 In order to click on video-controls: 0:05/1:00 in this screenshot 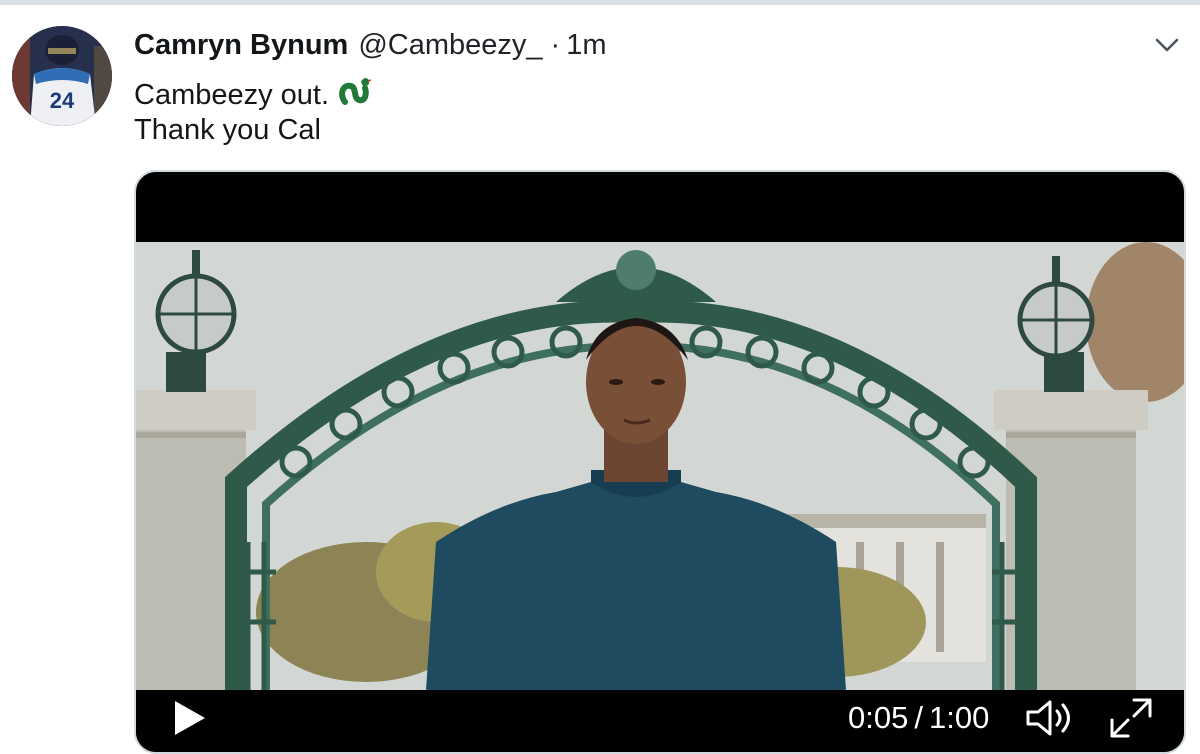, I will do `click(660, 721)`.